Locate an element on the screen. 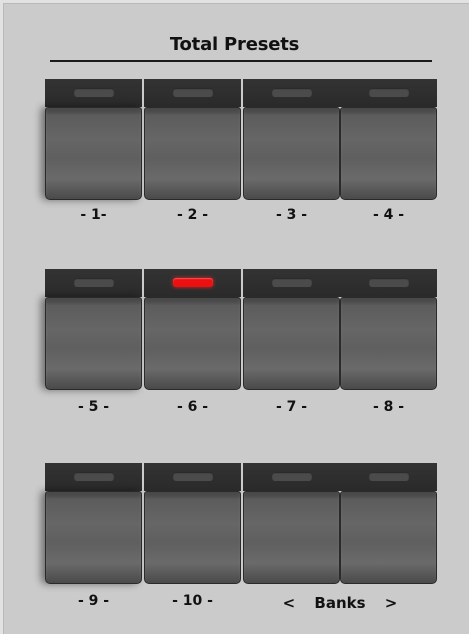  panel-title: Total Presets is located at coordinates (234, 44).